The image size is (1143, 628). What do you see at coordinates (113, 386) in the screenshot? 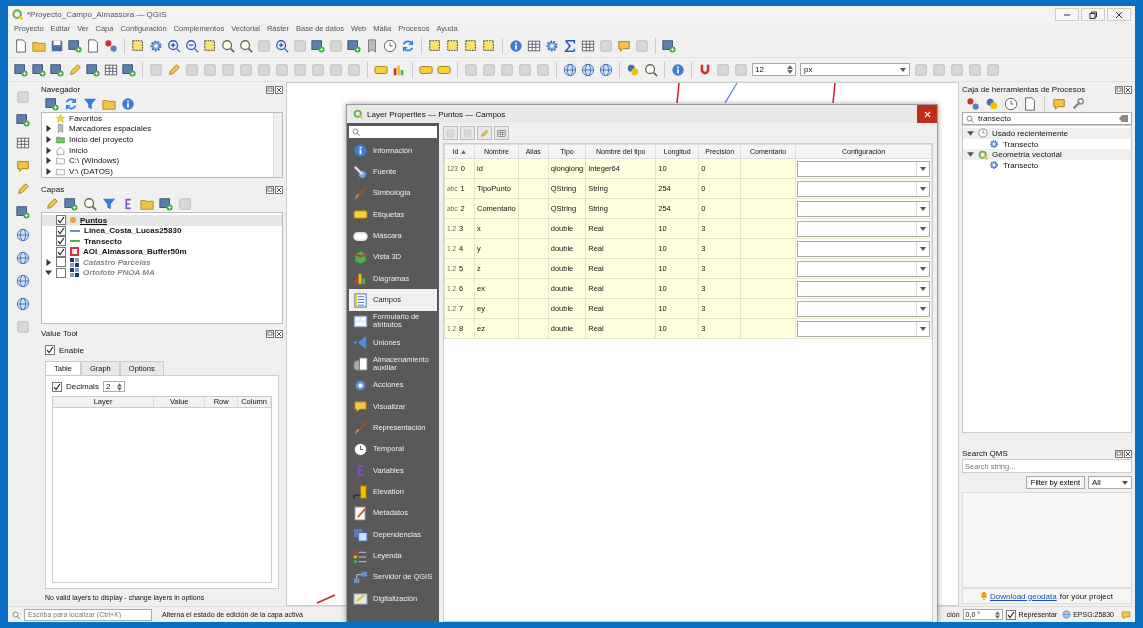
I see `decimals-spinbox: 2` at bounding box center [113, 386].